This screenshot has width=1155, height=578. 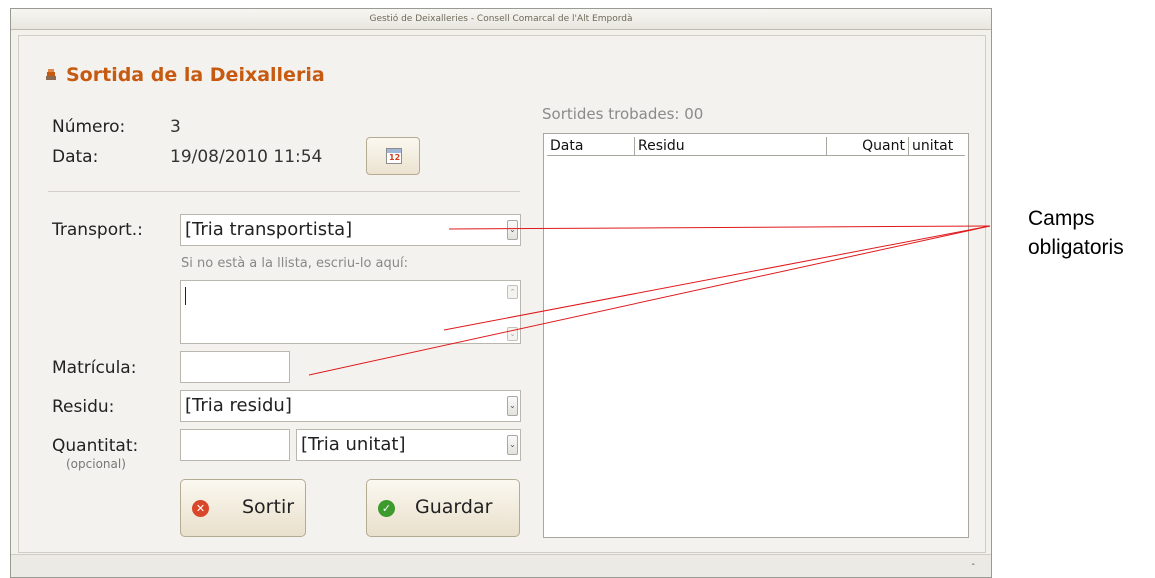 I want to click on transport-textarea: ⌃ ⌄, so click(x=350, y=312).